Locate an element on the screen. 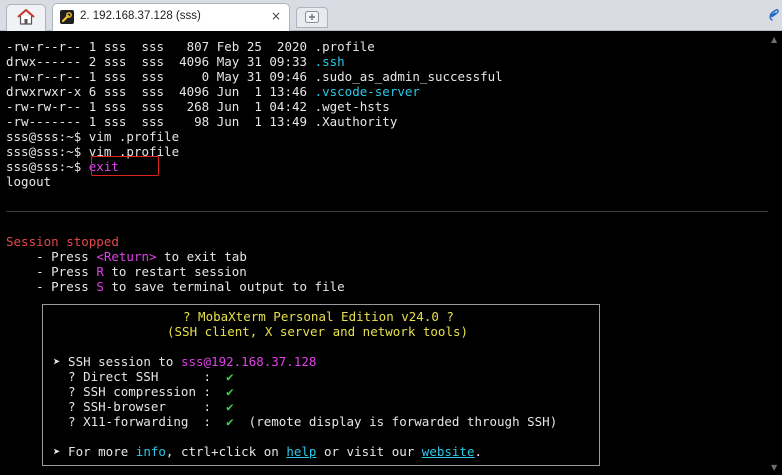 The image size is (782, 475). terminal-scrollbar: ▲ ▼ is located at coordinates (775, 253).